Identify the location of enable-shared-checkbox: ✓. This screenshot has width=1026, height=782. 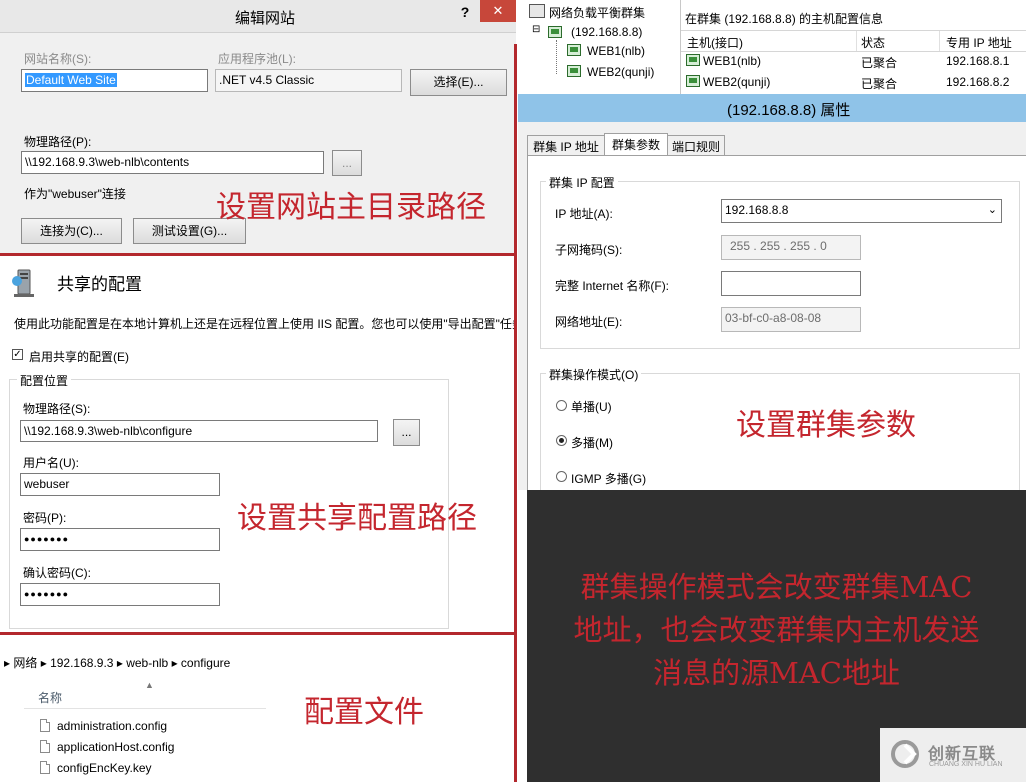
(17, 354).